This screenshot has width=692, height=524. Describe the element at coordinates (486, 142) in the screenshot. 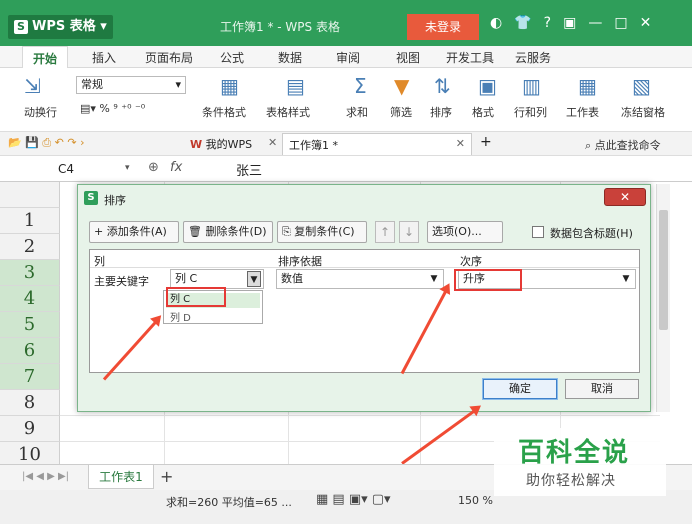

I see `new-tab-icon: +` at that location.